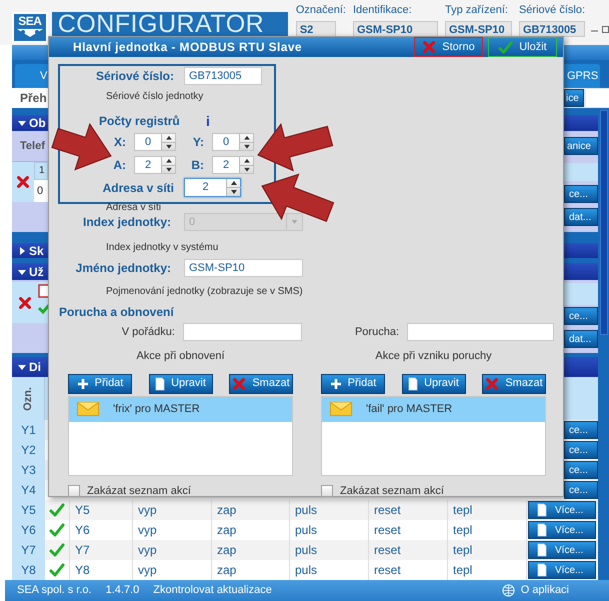  What do you see at coordinates (82, 570) in the screenshot?
I see `table-cell-text: Y8` at bounding box center [82, 570].